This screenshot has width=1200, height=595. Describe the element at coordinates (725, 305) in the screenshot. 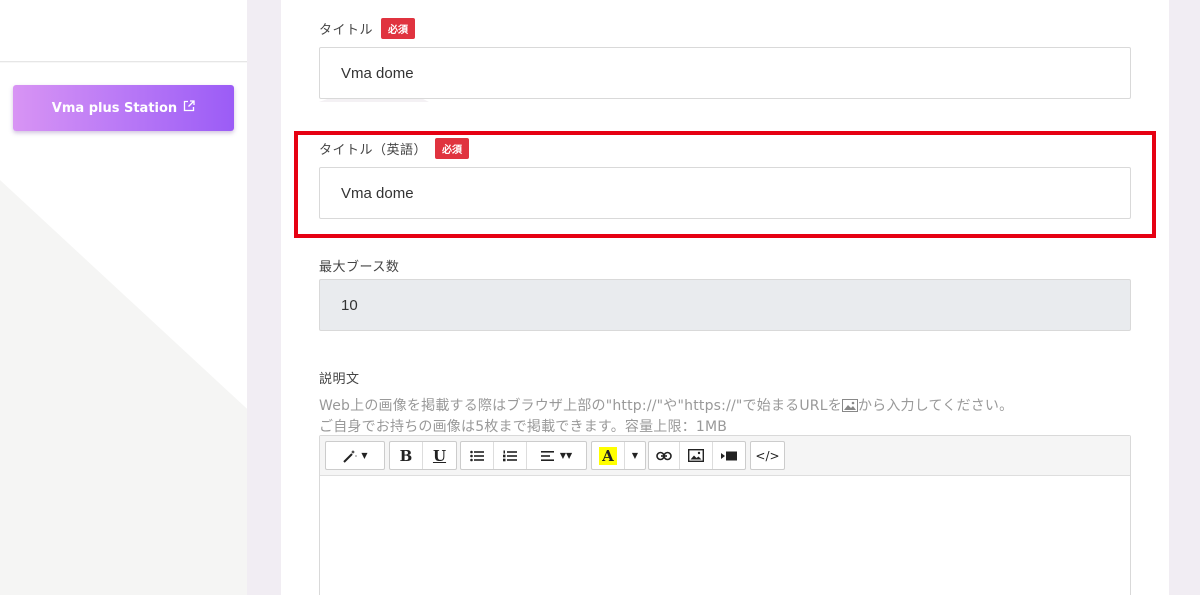

I see `max-booths-input: 10` at that location.